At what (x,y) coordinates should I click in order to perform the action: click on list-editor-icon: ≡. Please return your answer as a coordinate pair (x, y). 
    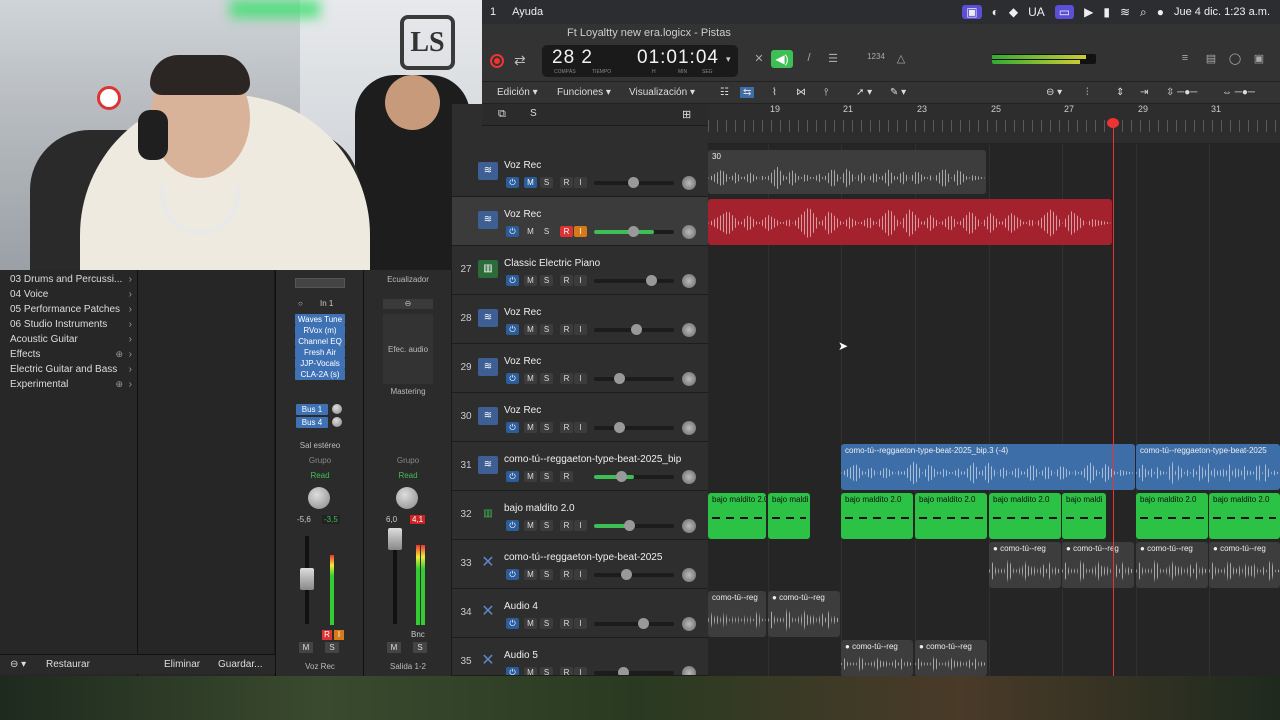
    Looking at the image, I should click on (1185, 60).